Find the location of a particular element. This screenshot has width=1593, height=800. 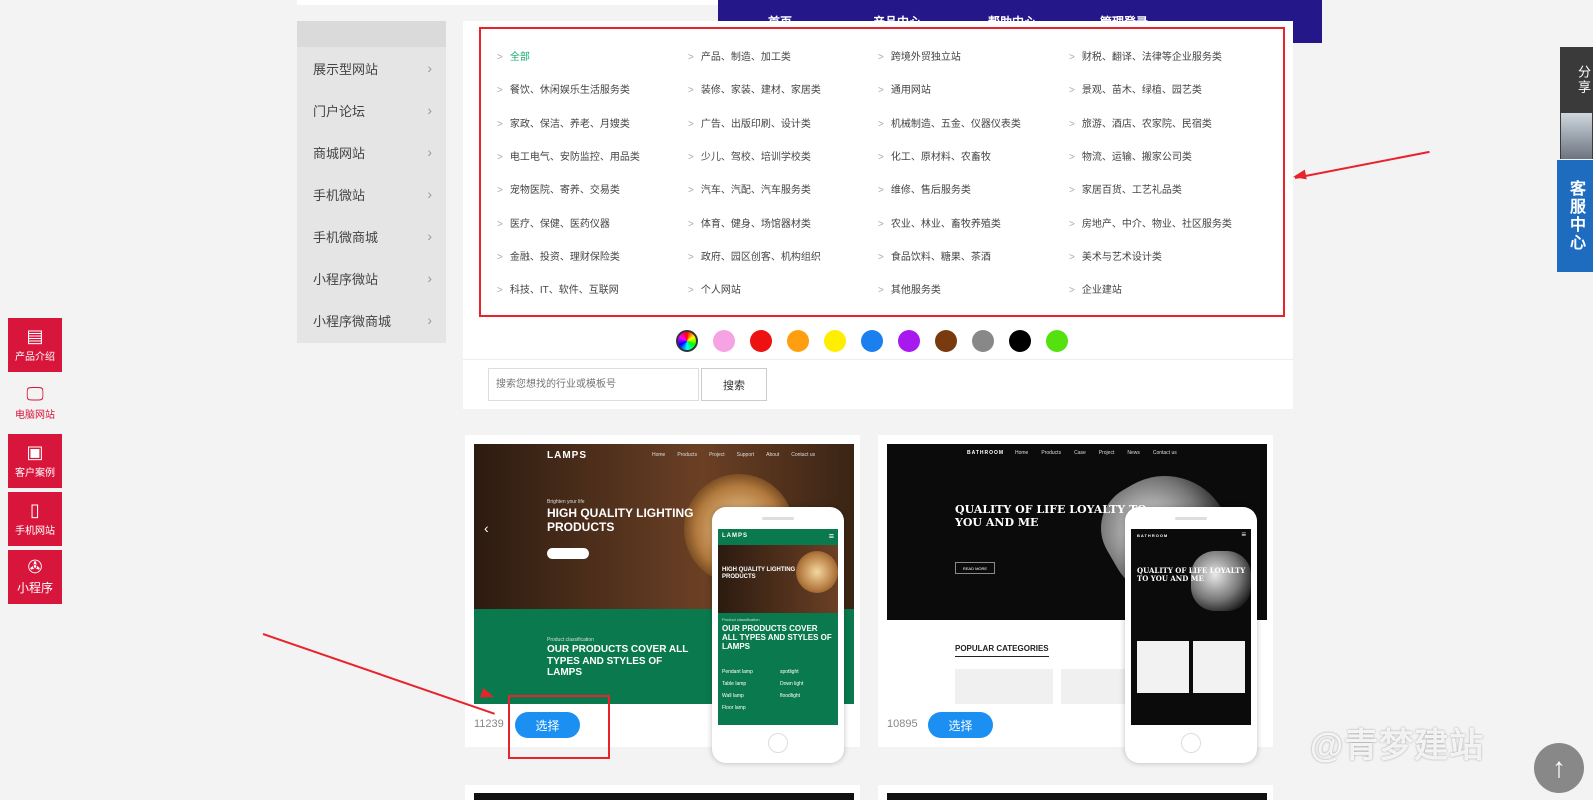

left-menu-mobile-site: ▯ 手机网站 is located at coordinates (35, 519).